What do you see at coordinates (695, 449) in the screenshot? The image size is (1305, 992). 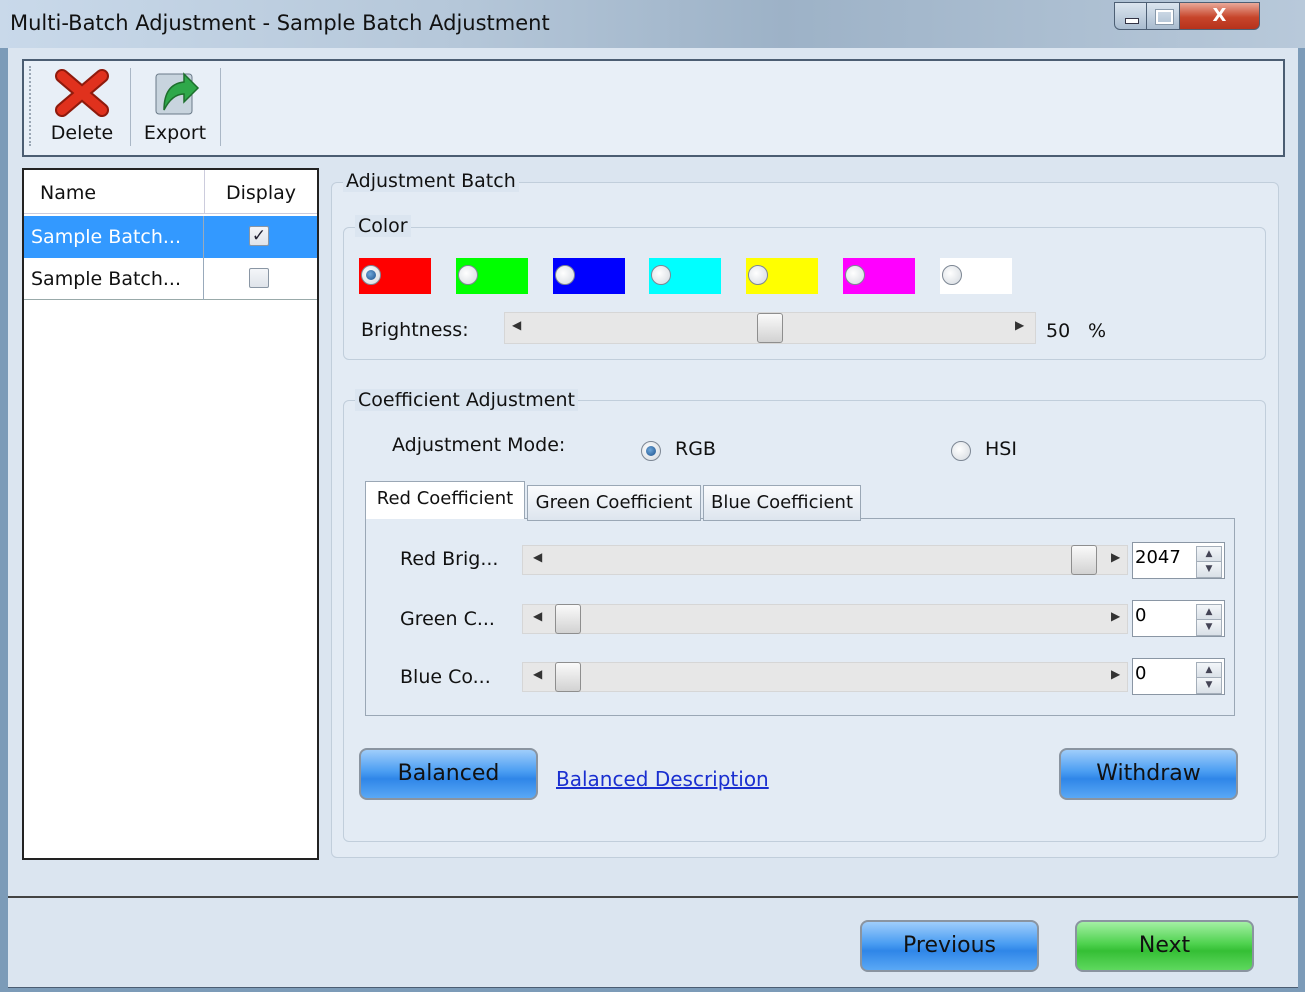 I see `mode-label-rgb: RGB` at bounding box center [695, 449].